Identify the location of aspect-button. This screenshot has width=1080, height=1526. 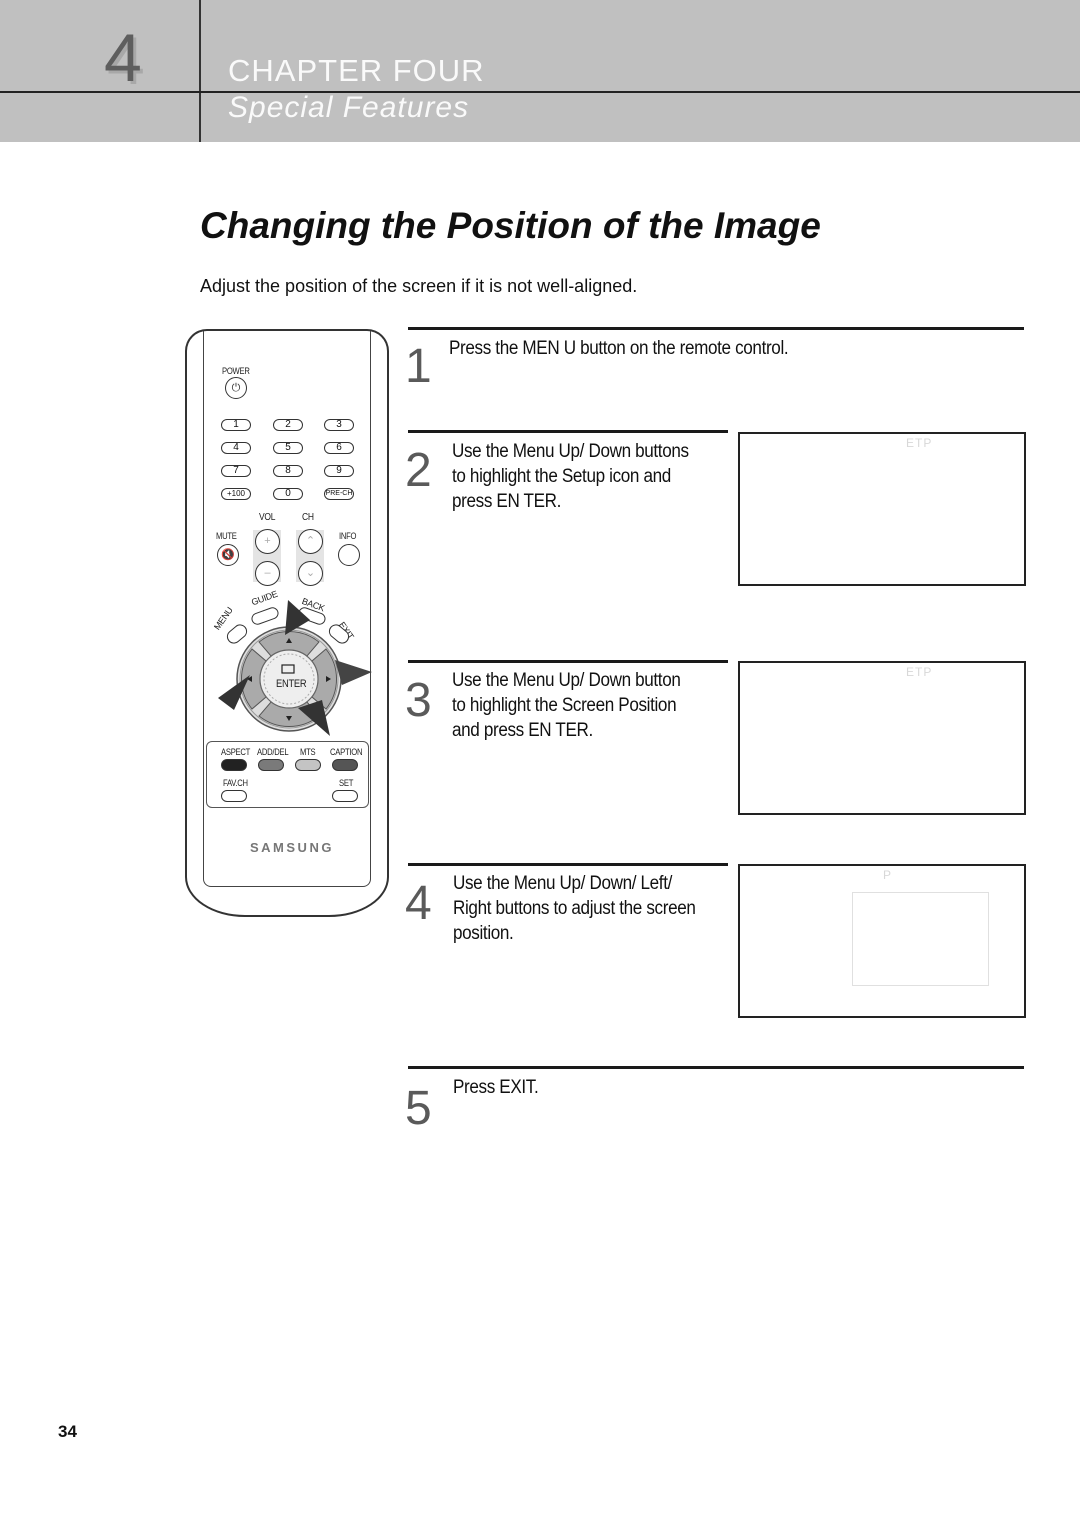
(234, 765).